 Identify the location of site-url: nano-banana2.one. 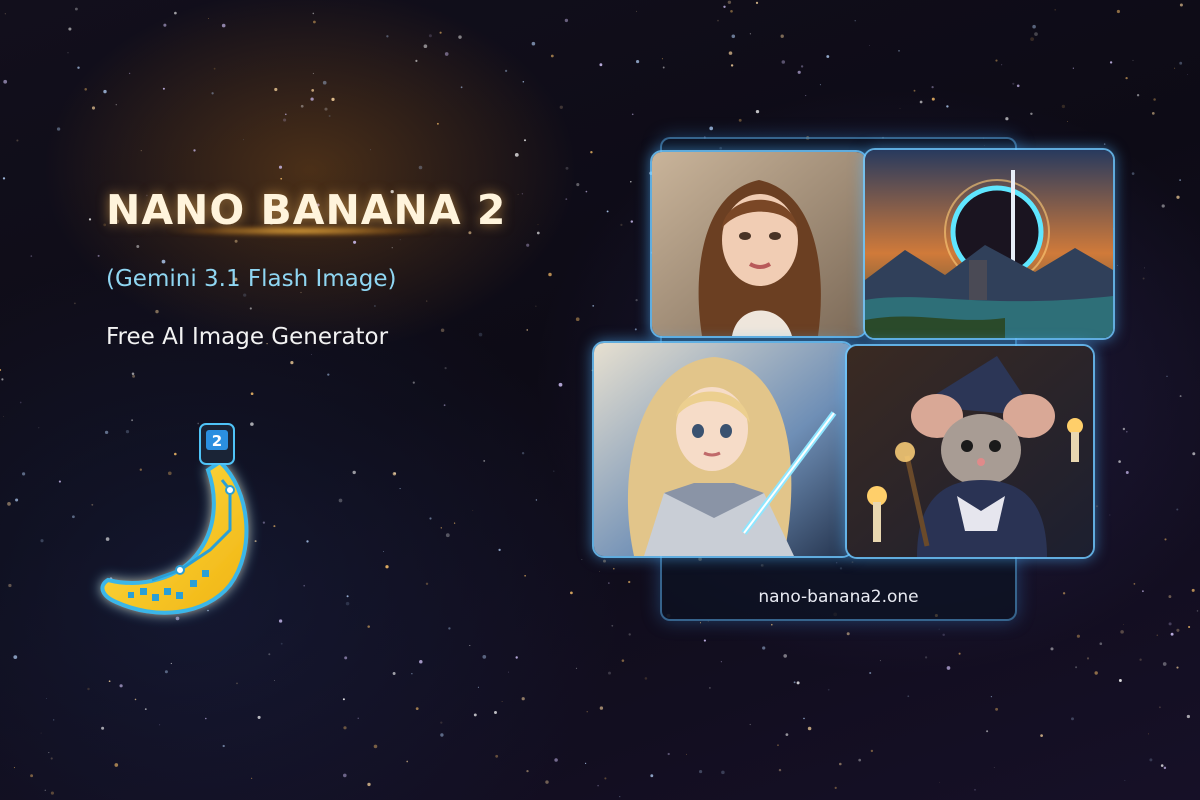
(838, 597).